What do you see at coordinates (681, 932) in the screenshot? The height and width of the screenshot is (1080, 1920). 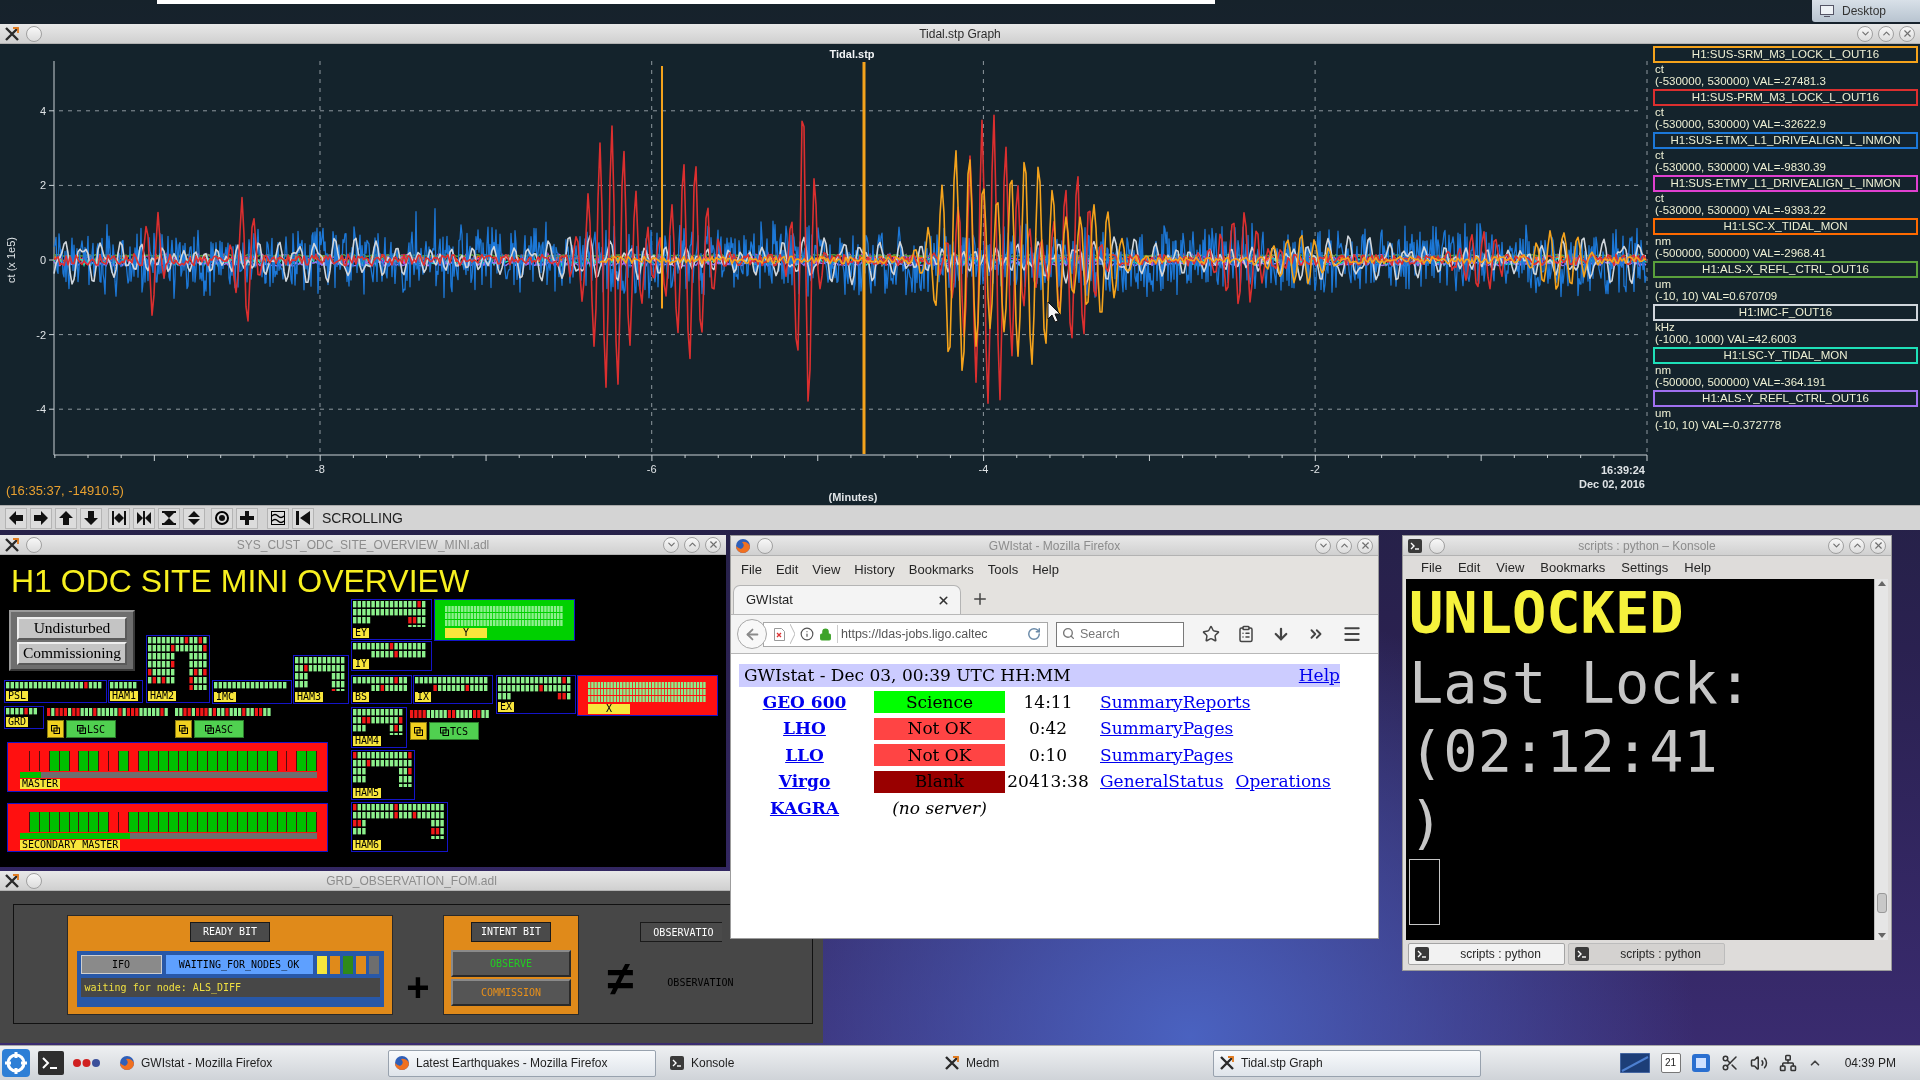 I see `observation-button: OBSERVATIO` at bounding box center [681, 932].